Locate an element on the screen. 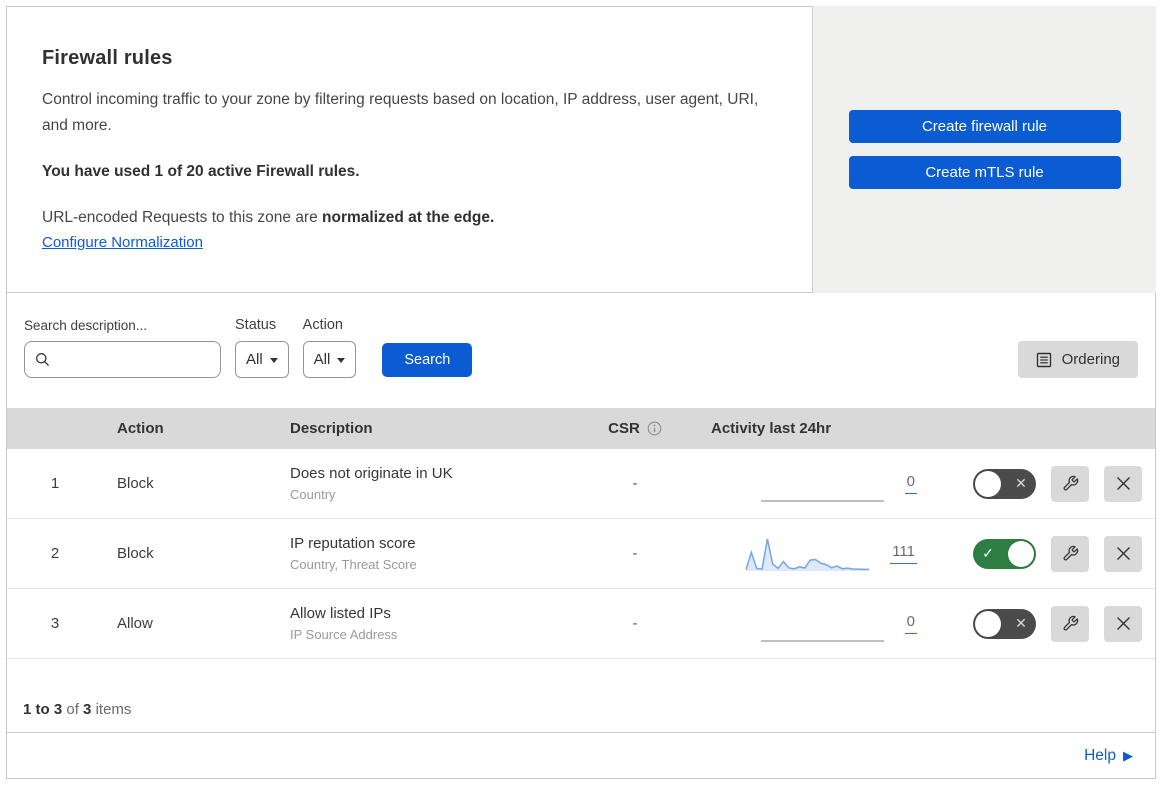 This screenshot has height=791, width=1161. rule-criteria: Country, Threat Score is located at coordinates (353, 564).